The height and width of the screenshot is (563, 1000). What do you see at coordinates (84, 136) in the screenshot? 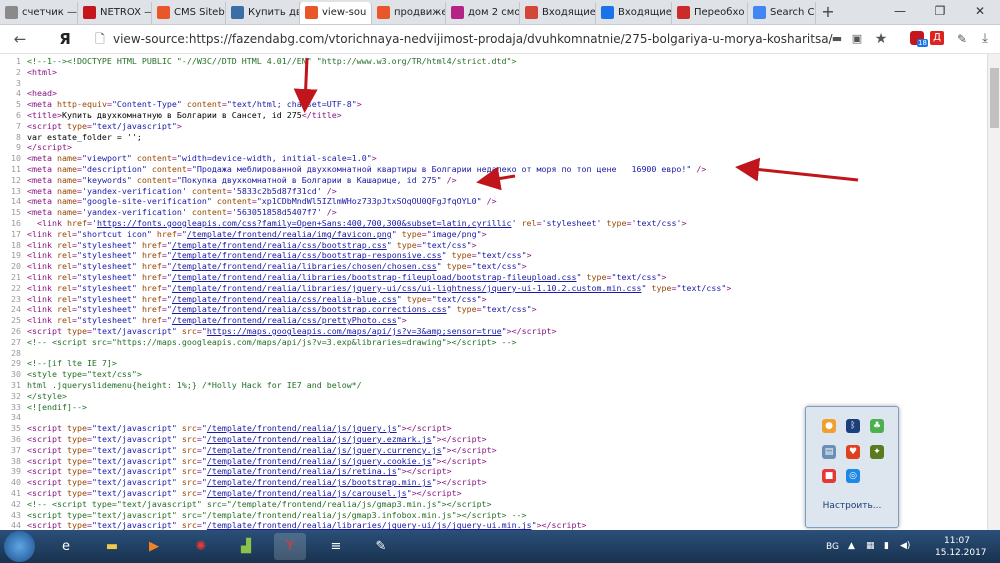
I see `source-code: var estate_folder = '';` at bounding box center [84, 136].